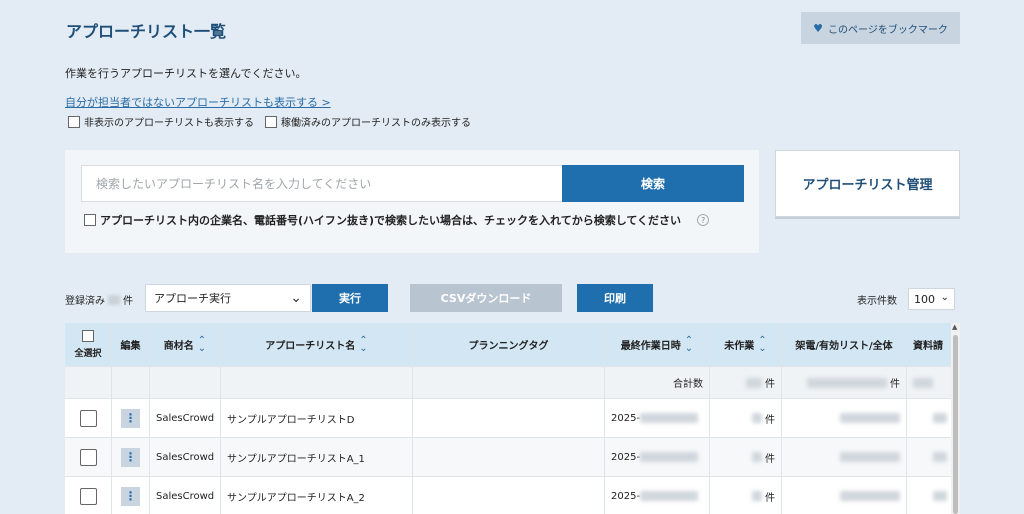  I want to click on company-search-checkbox, so click(90, 220).